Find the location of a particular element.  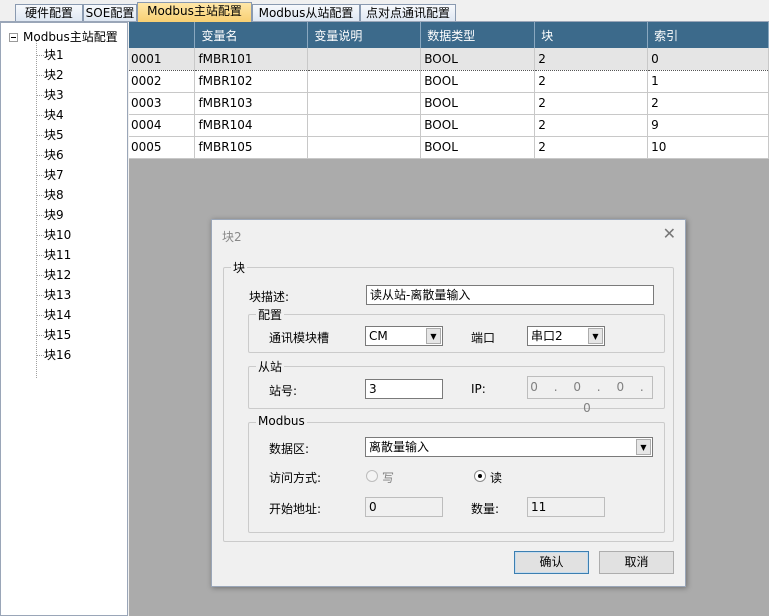

access-write-radio is located at coordinates (372, 476).